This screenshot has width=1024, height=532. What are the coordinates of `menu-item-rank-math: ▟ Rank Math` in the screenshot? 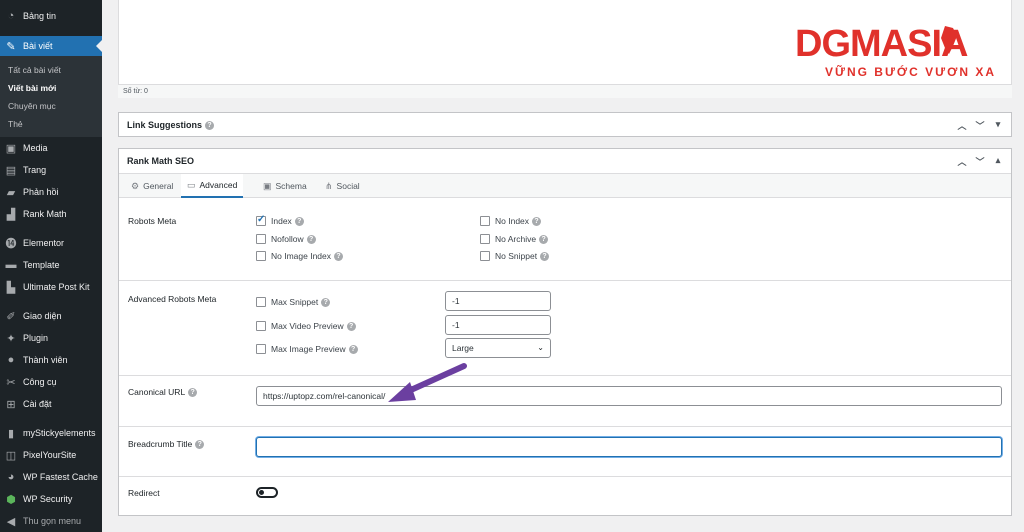 It's located at (51, 214).